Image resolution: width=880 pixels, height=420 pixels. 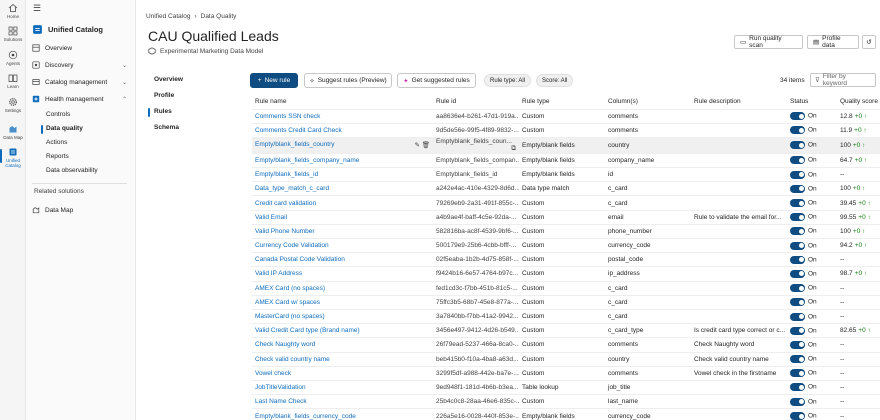 I want to click on rule-type-filter: Rule type: All, so click(x=508, y=80).